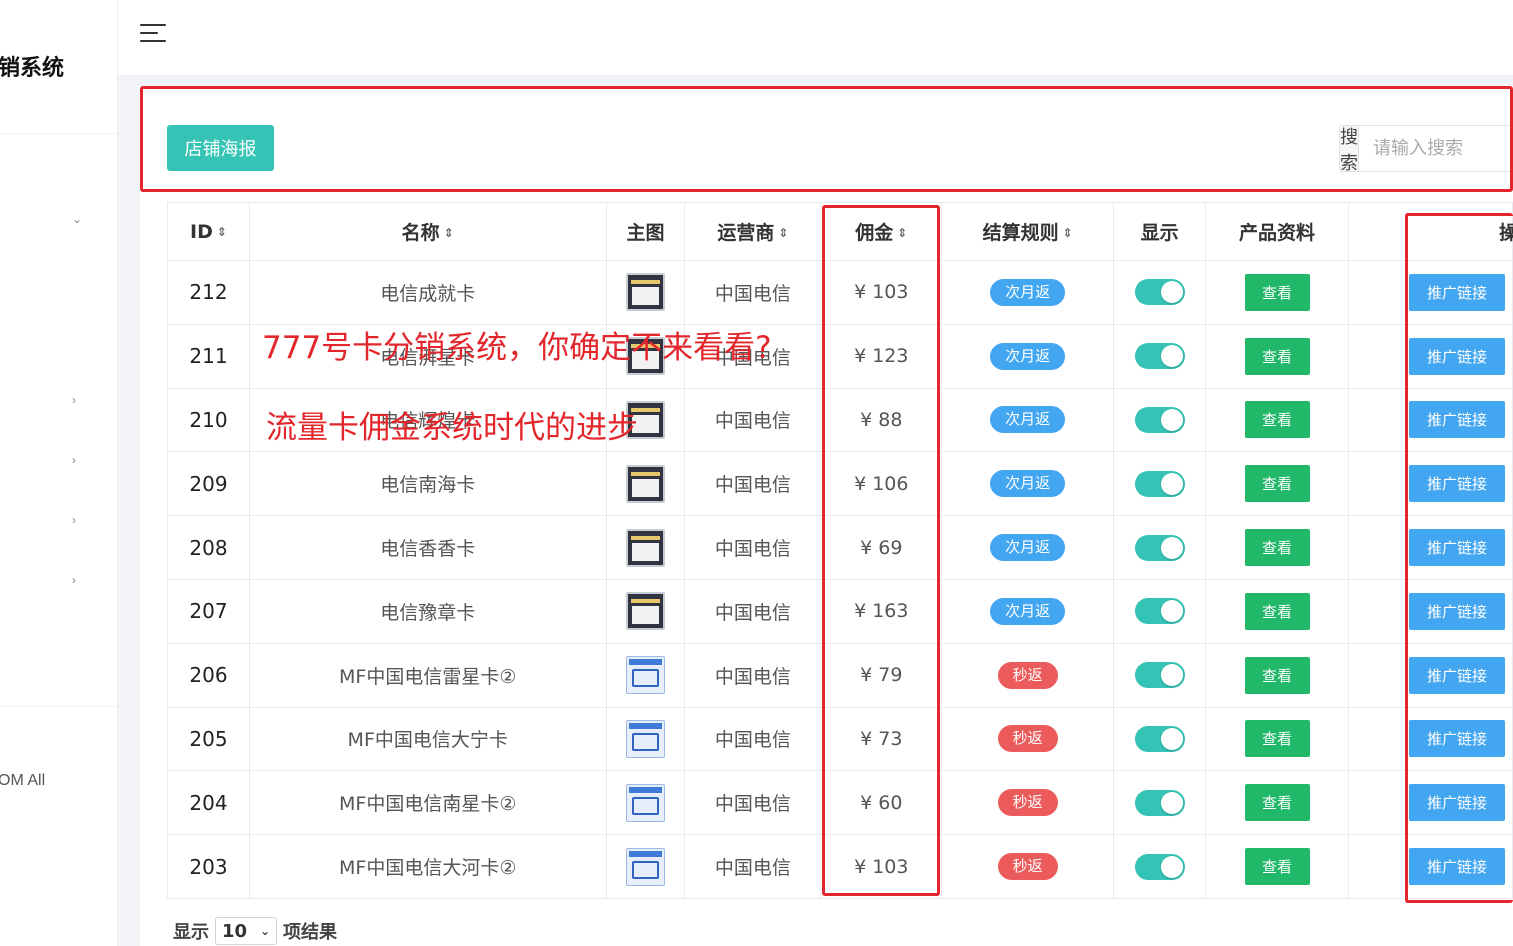 The image size is (1513, 946). I want to click on cell-commission: ¥ 163, so click(881, 611).